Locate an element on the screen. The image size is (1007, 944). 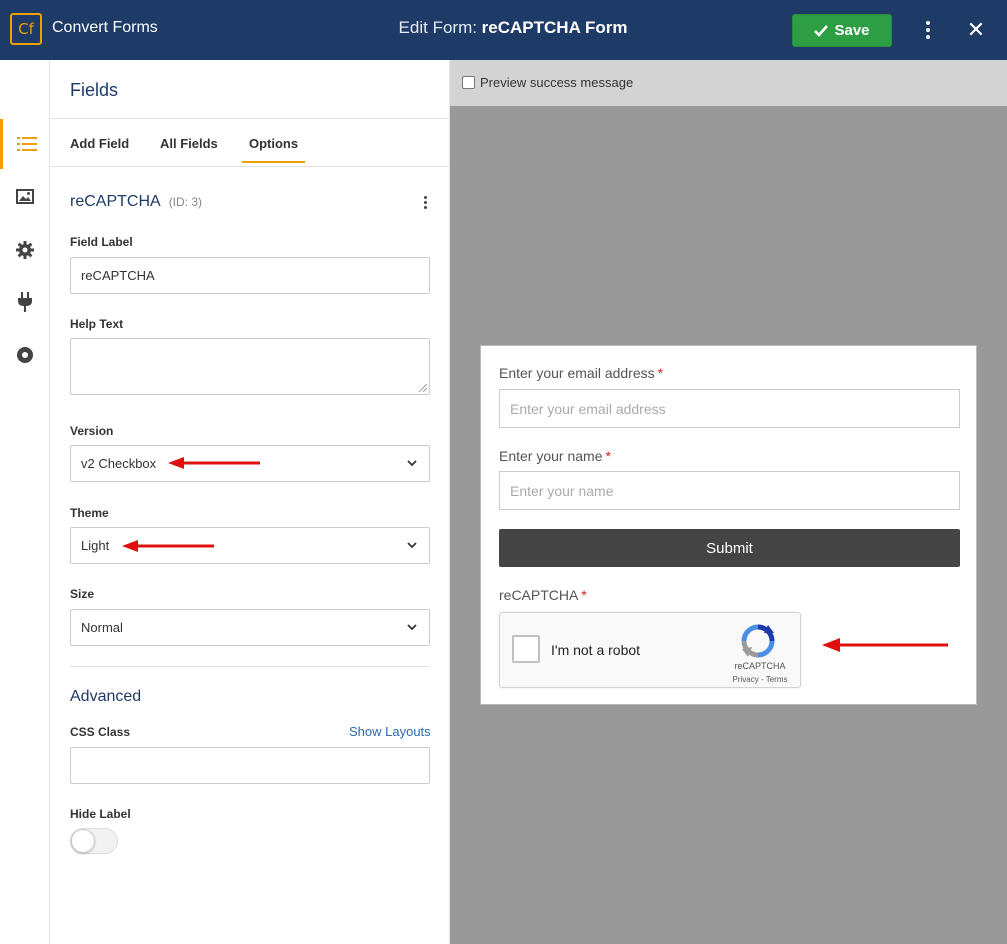
field-id: (ID: 3) is located at coordinates (185, 202).